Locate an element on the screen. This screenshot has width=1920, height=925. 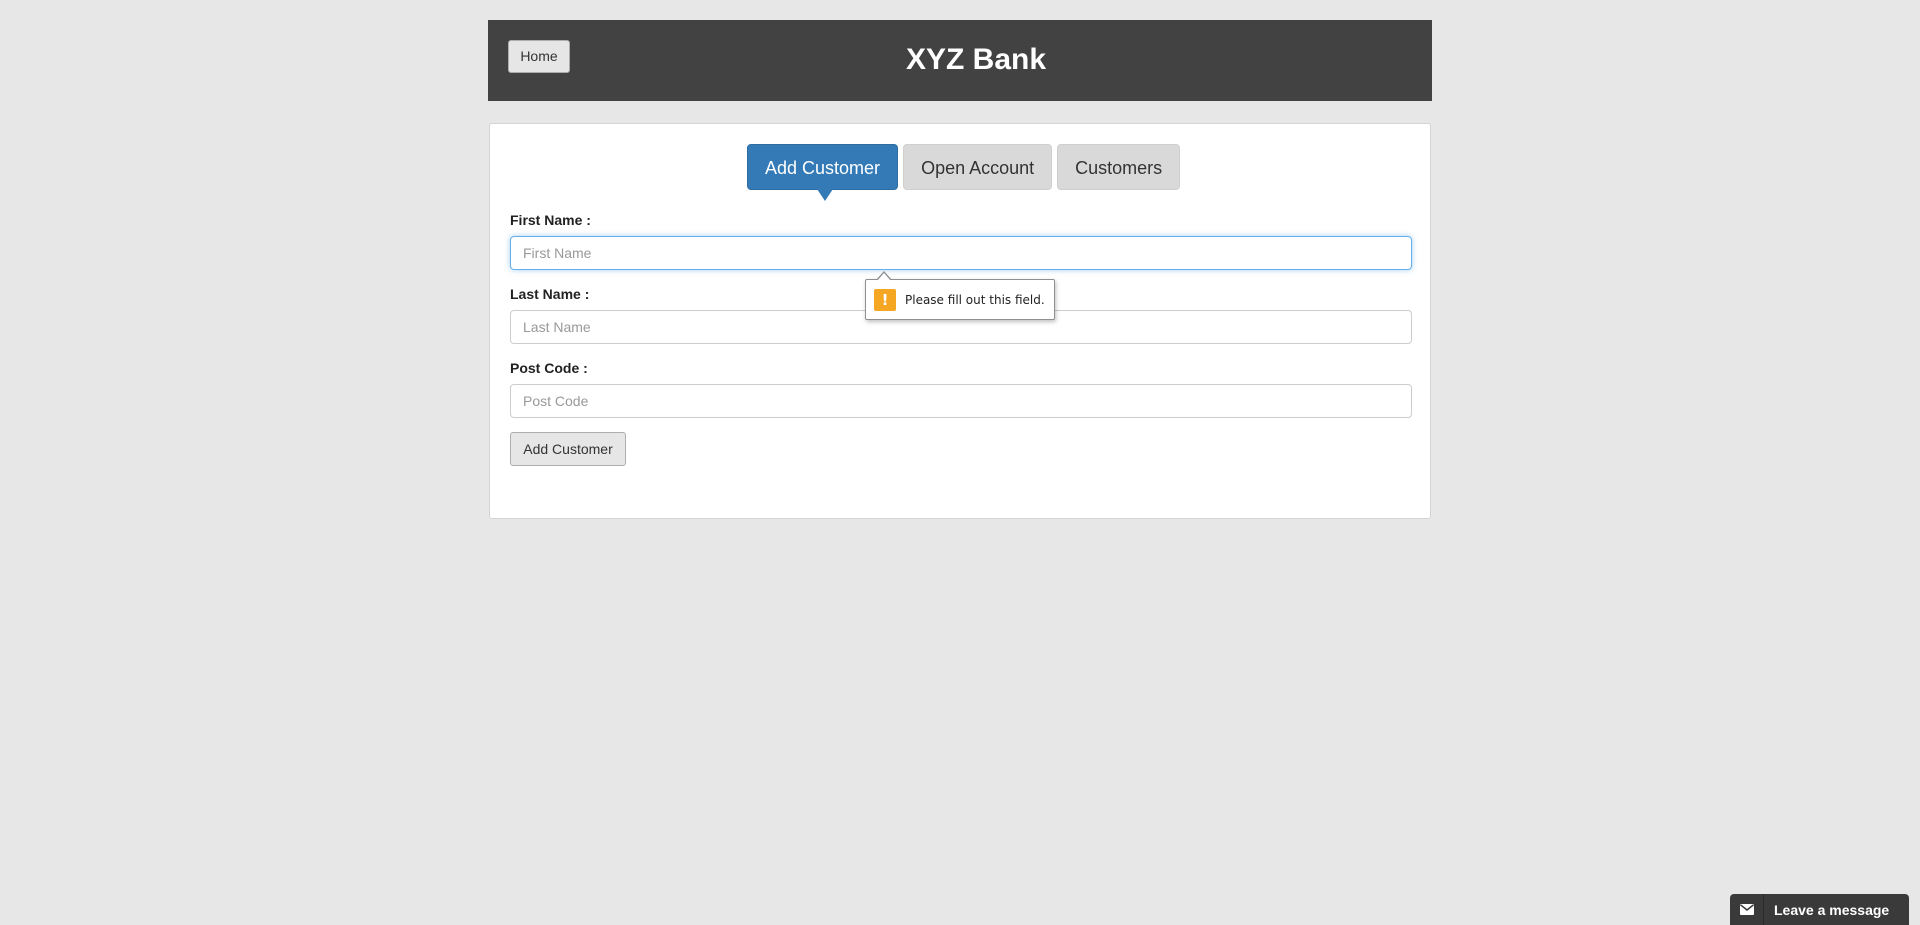
tab-open-account: Open Account is located at coordinates (978, 167).